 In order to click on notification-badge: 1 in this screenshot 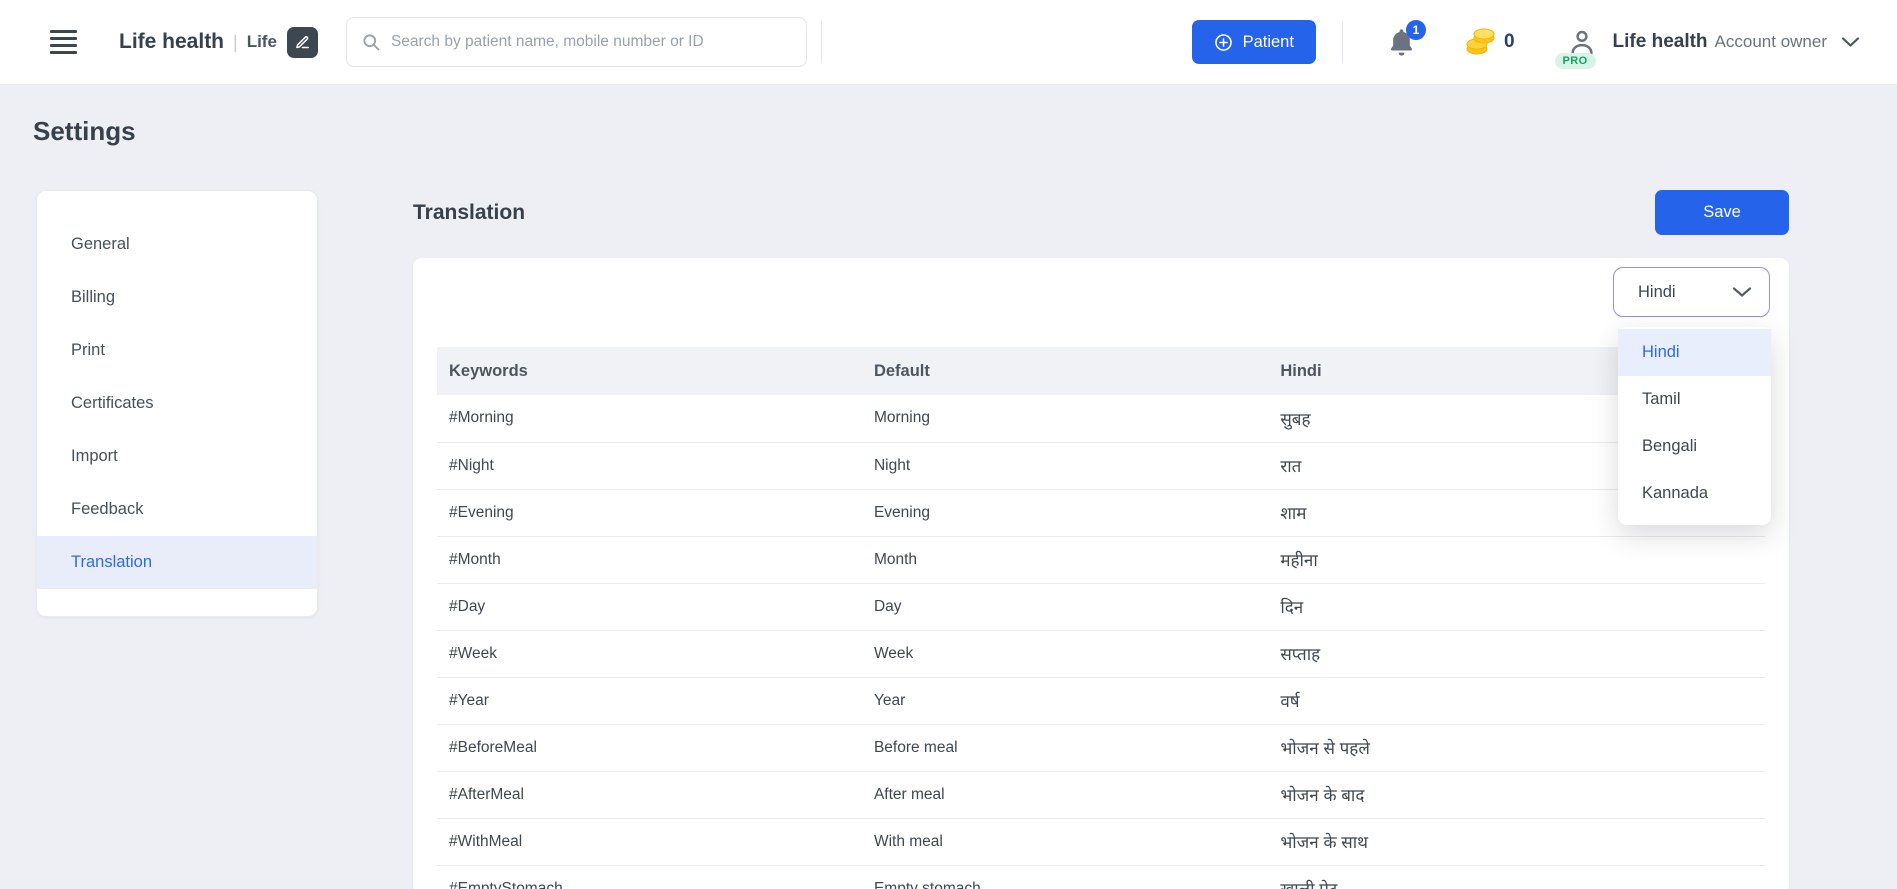, I will do `click(1415, 29)`.